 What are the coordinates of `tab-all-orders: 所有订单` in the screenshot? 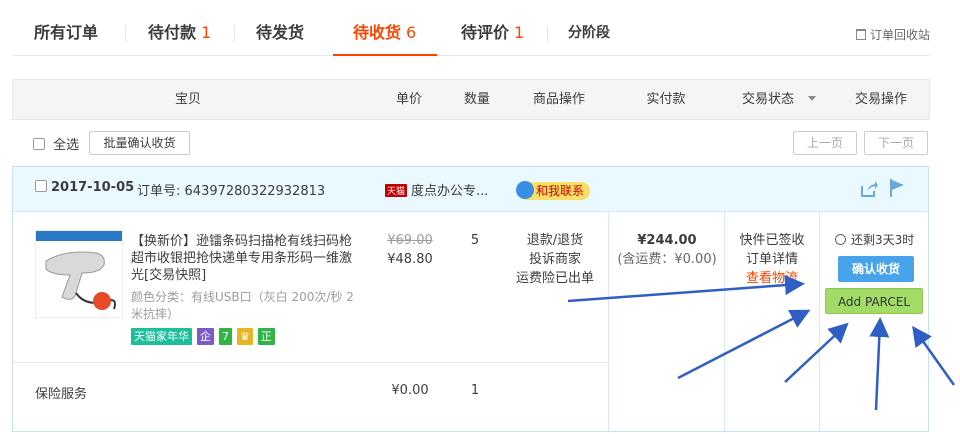 It's located at (66, 28).